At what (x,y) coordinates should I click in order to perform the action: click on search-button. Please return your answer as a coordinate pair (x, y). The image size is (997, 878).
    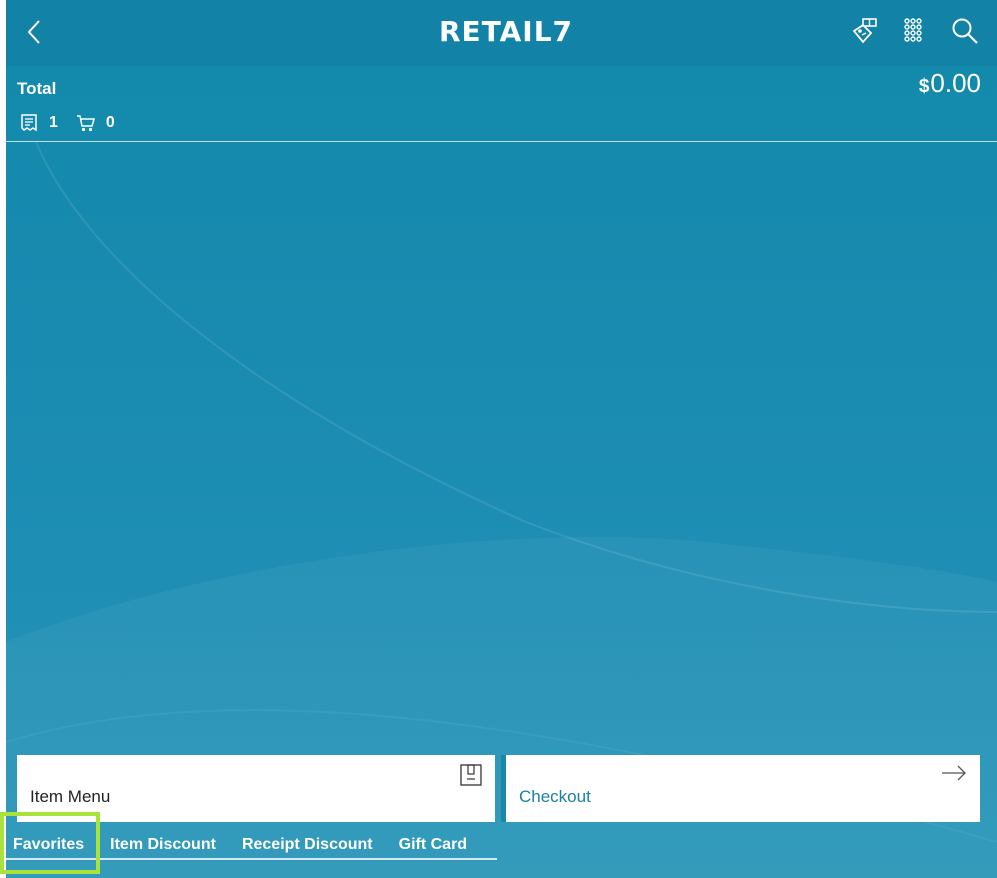
    Looking at the image, I should click on (965, 31).